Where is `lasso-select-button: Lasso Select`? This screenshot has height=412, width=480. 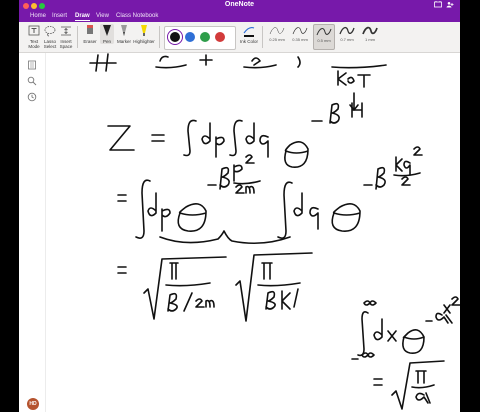
lasso-select-button: Lasso Select is located at coordinates (50, 36).